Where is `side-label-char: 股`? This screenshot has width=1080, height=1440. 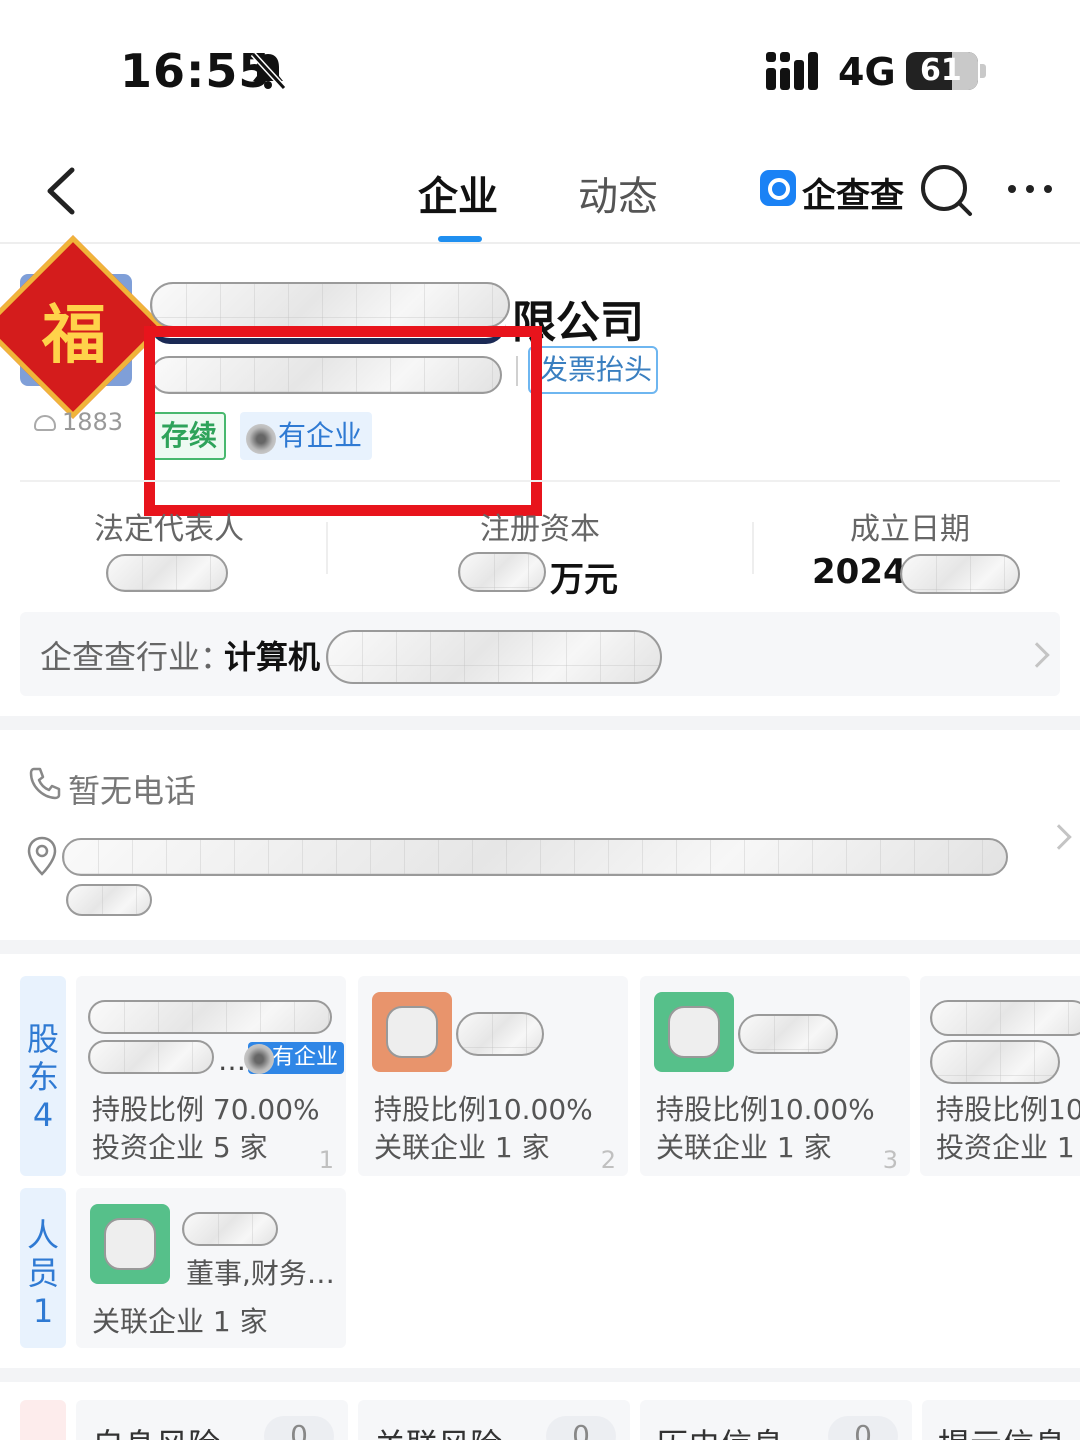
side-label-char: 股 is located at coordinates (42, 1039).